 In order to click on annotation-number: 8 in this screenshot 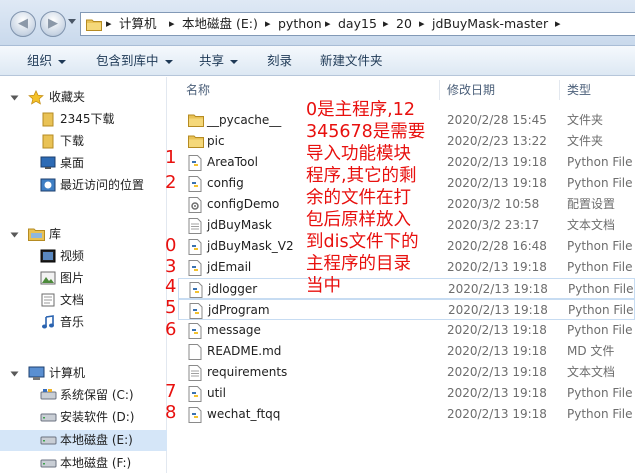, I will do `click(171, 412)`.